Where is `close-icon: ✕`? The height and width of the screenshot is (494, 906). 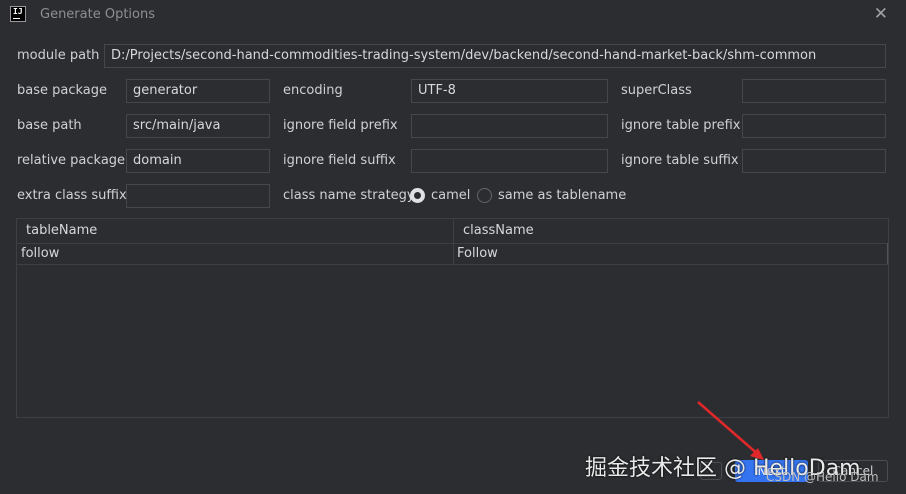 close-icon: ✕ is located at coordinates (881, 14).